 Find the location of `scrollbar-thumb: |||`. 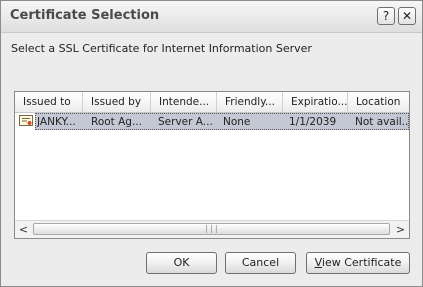

scrollbar-thumb: ||| is located at coordinates (211, 229).